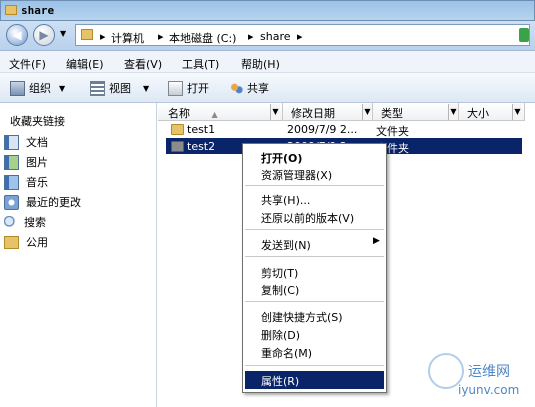 The image size is (535, 407). Describe the element at coordinates (367, 112) in the screenshot. I see `column-date-dropdown: ▼` at that location.